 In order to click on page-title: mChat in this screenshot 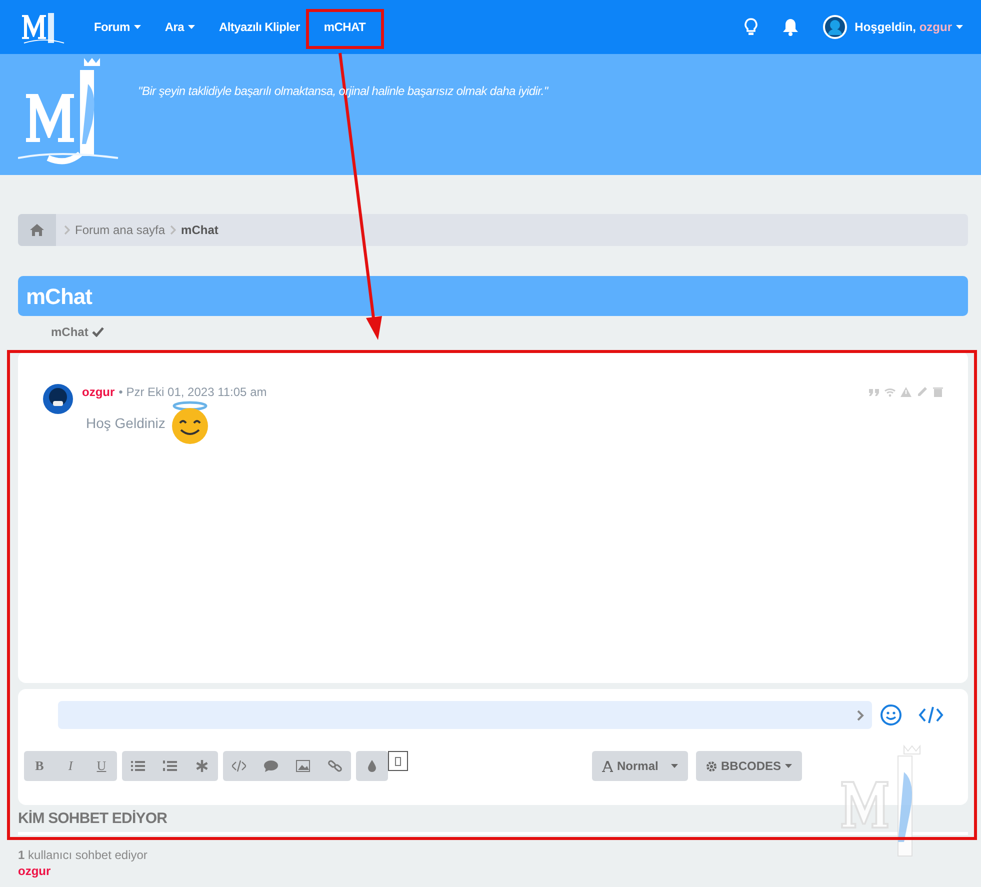, I will do `click(493, 296)`.